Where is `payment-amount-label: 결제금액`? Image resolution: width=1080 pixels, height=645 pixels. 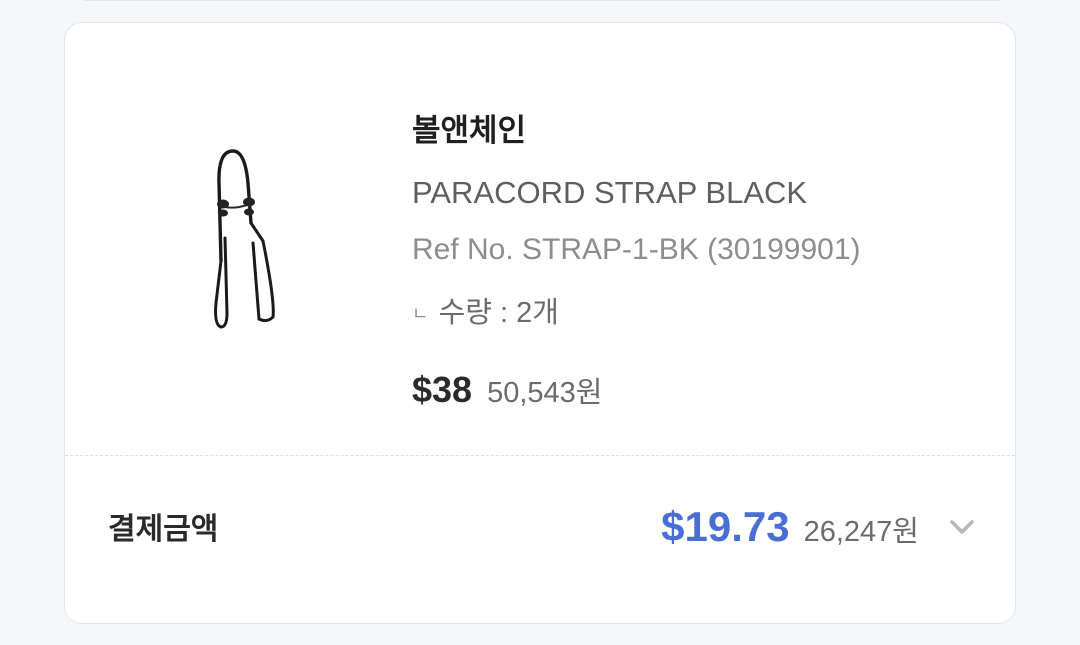
payment-amount-label: 결제금액 is located at coordinates (163, 529).